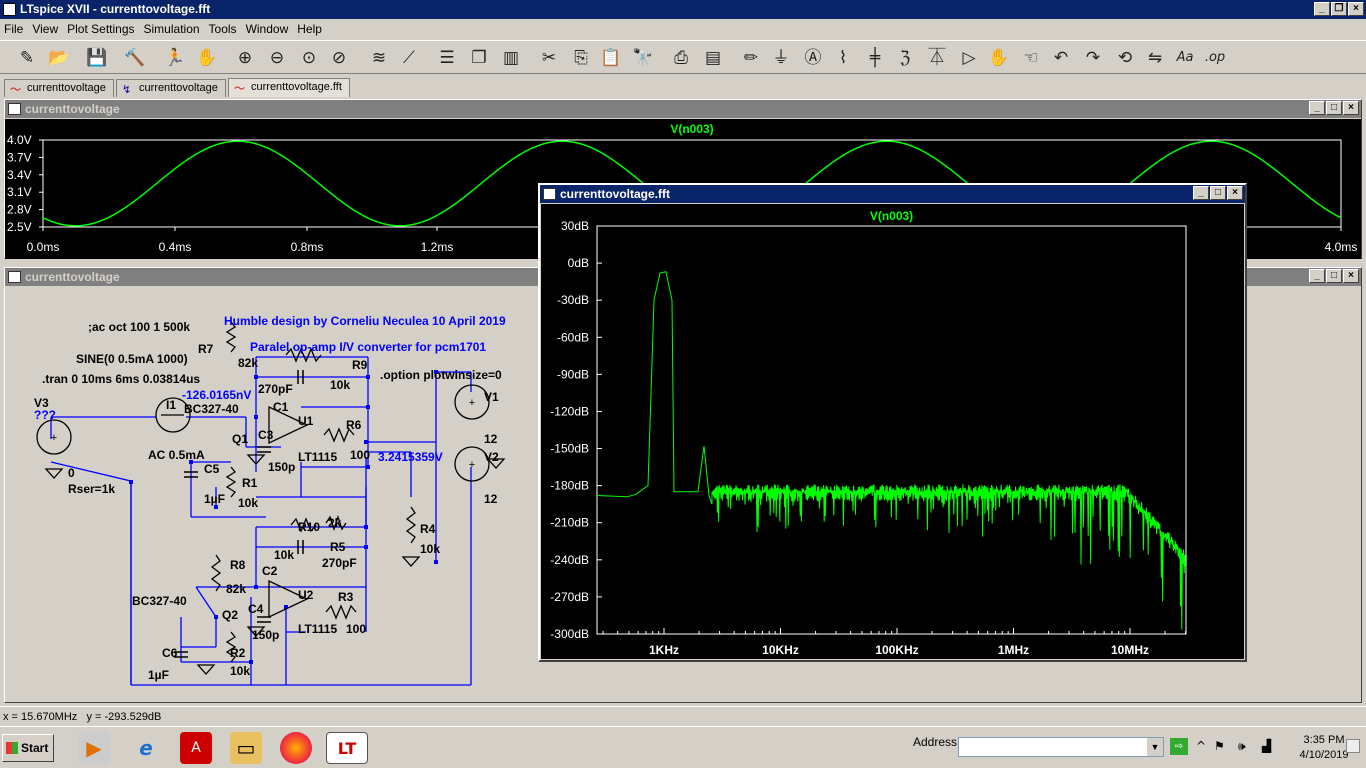  What do you see at coordinates (511, 58) in the screenshot?
I see `tile-vertical-icon: ▥` at bounding box center [511, 58].